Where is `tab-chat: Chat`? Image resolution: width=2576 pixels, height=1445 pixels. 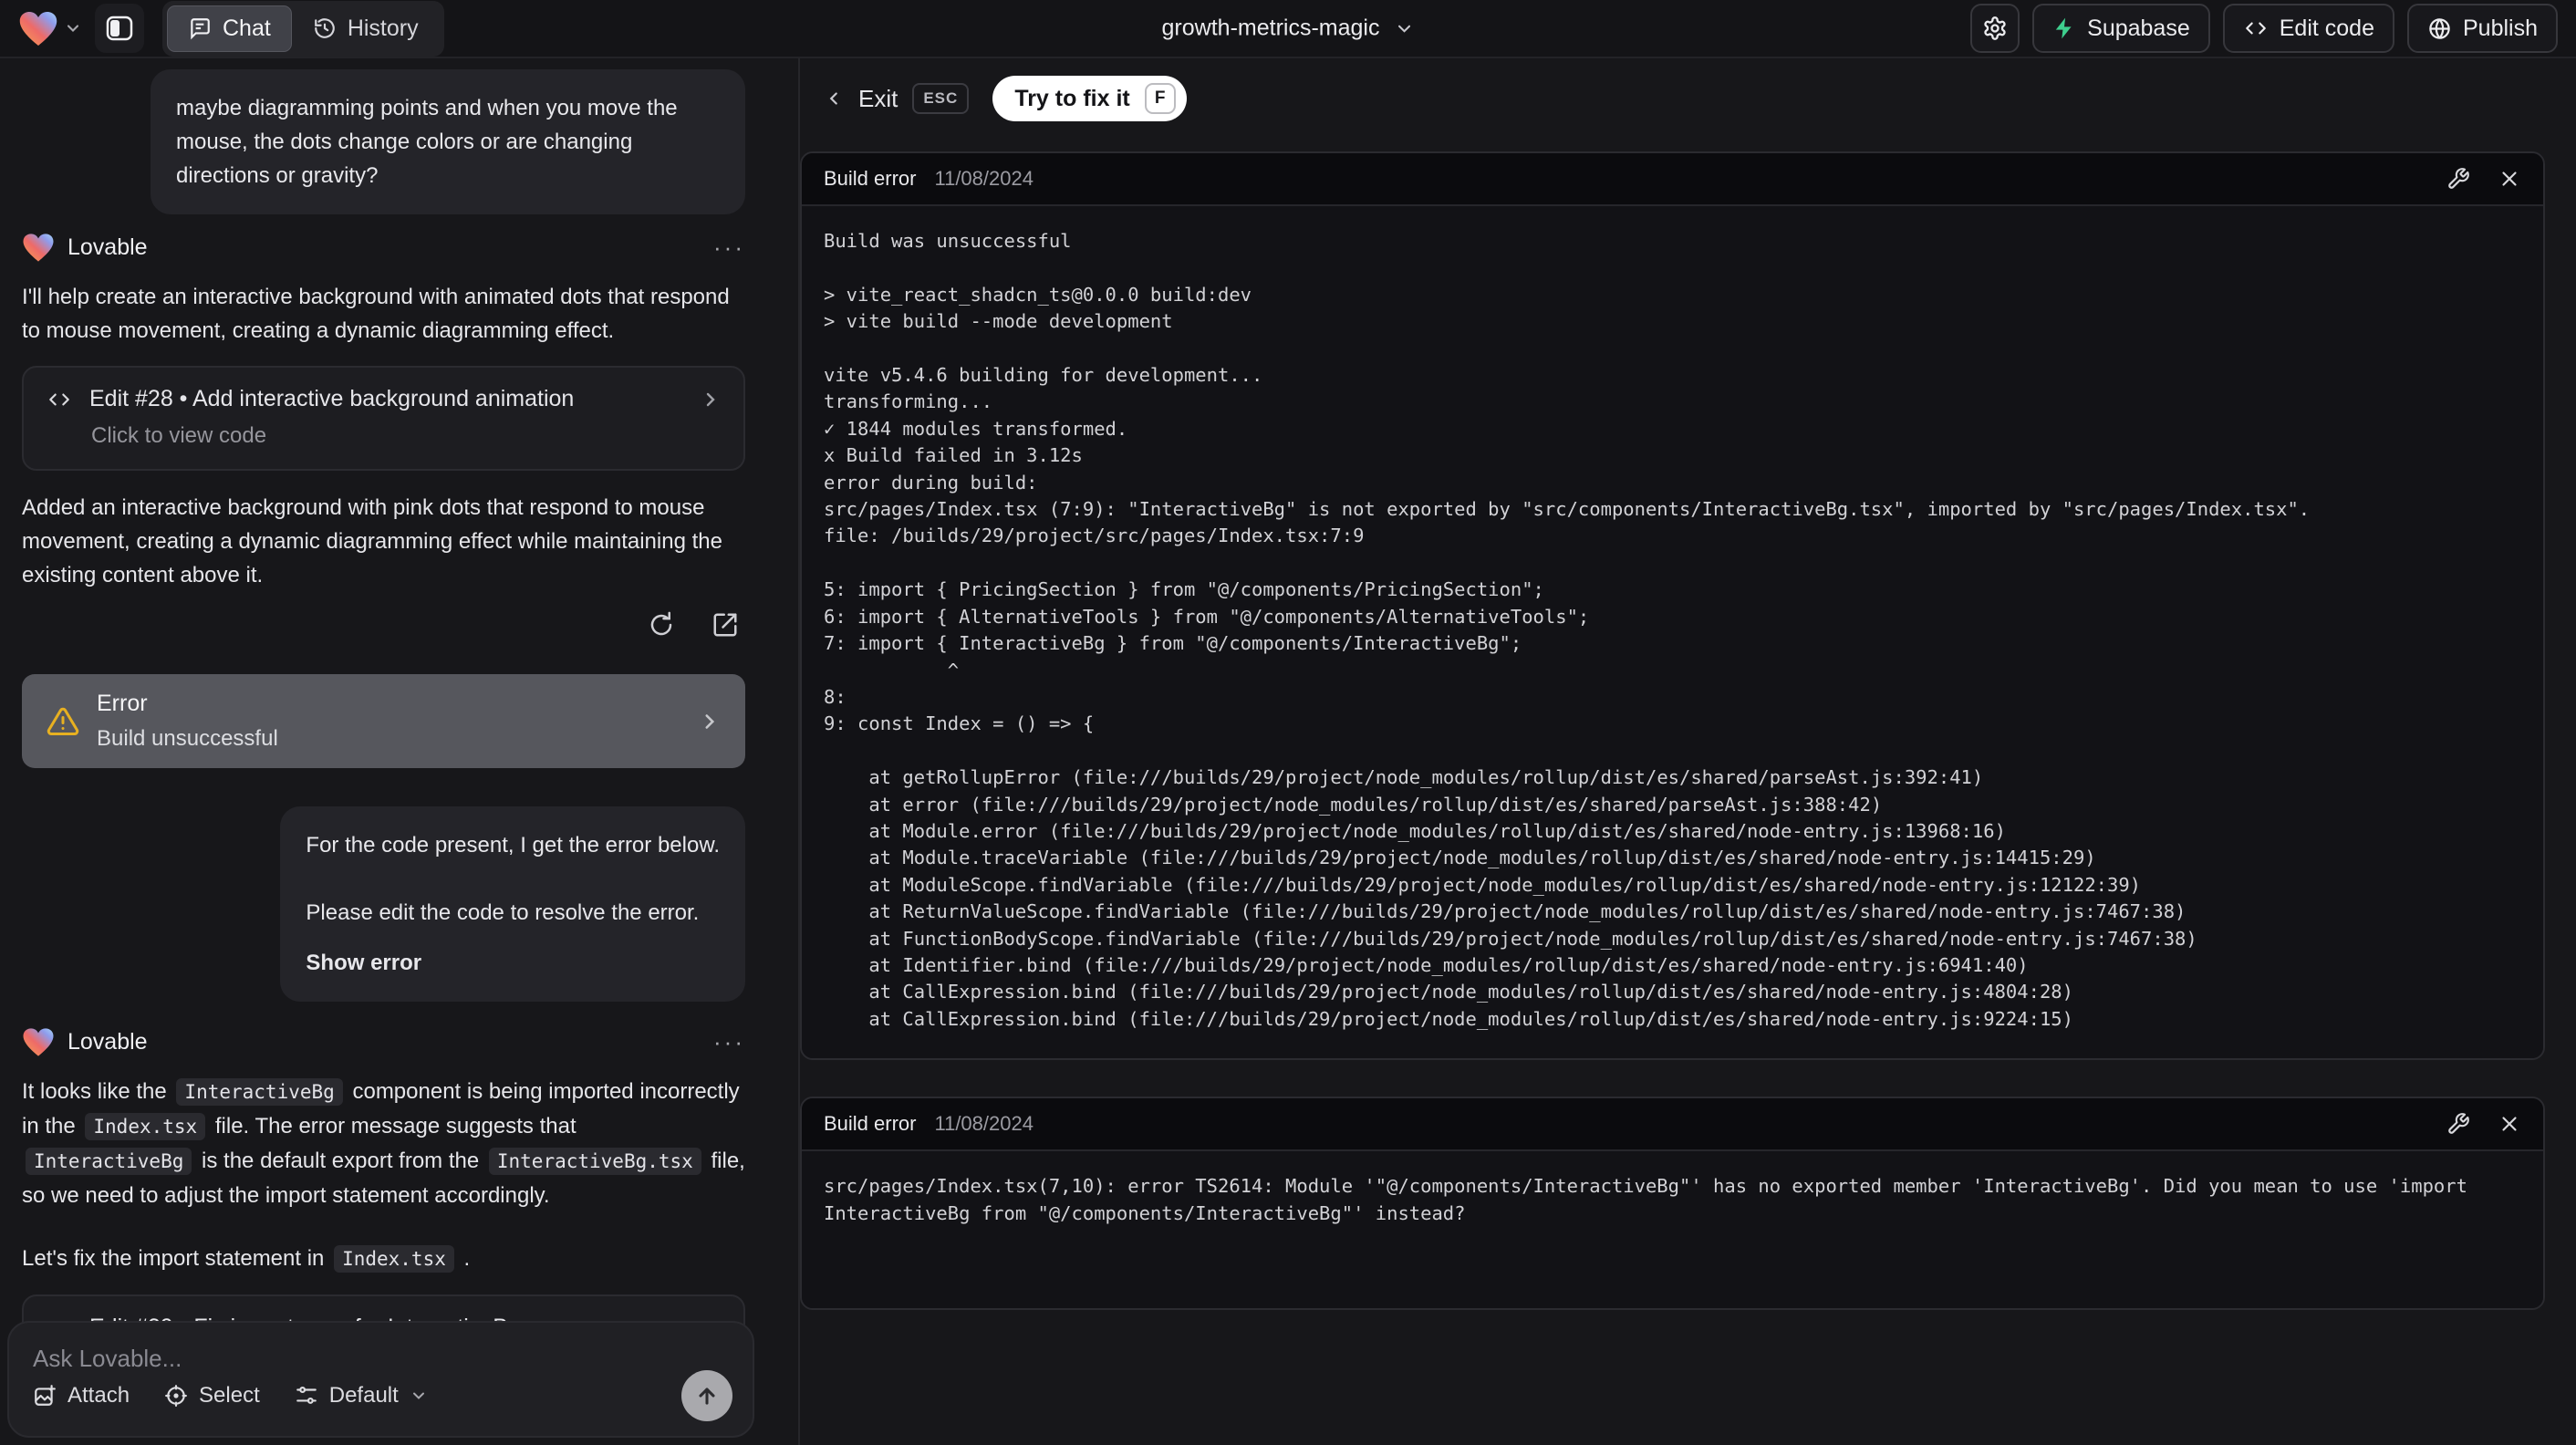 tab-chat: Chat is located at coordinates (229, 28).